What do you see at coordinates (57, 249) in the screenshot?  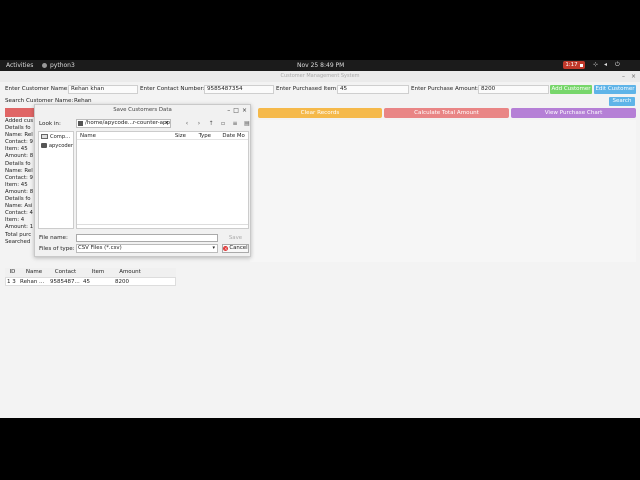 I see `files-of-type-label: Files of type:` at bounding box center [57, 249].